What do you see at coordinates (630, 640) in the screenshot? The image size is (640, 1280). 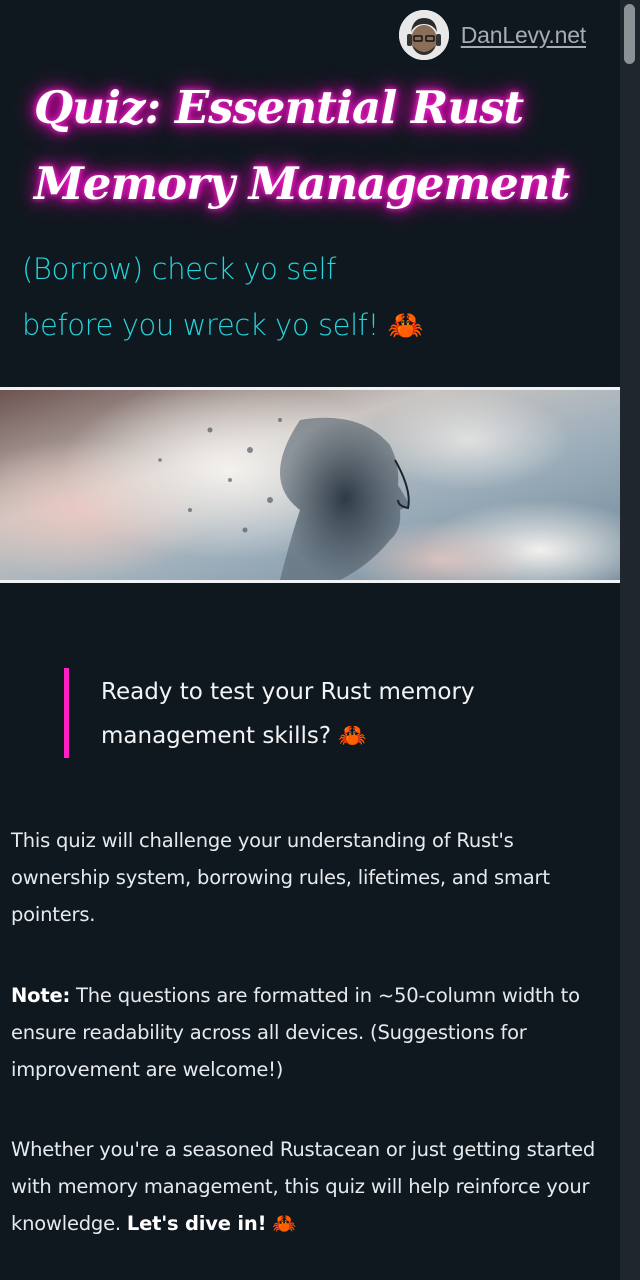 I see `scrollbar` at bounding box center [630, 640].